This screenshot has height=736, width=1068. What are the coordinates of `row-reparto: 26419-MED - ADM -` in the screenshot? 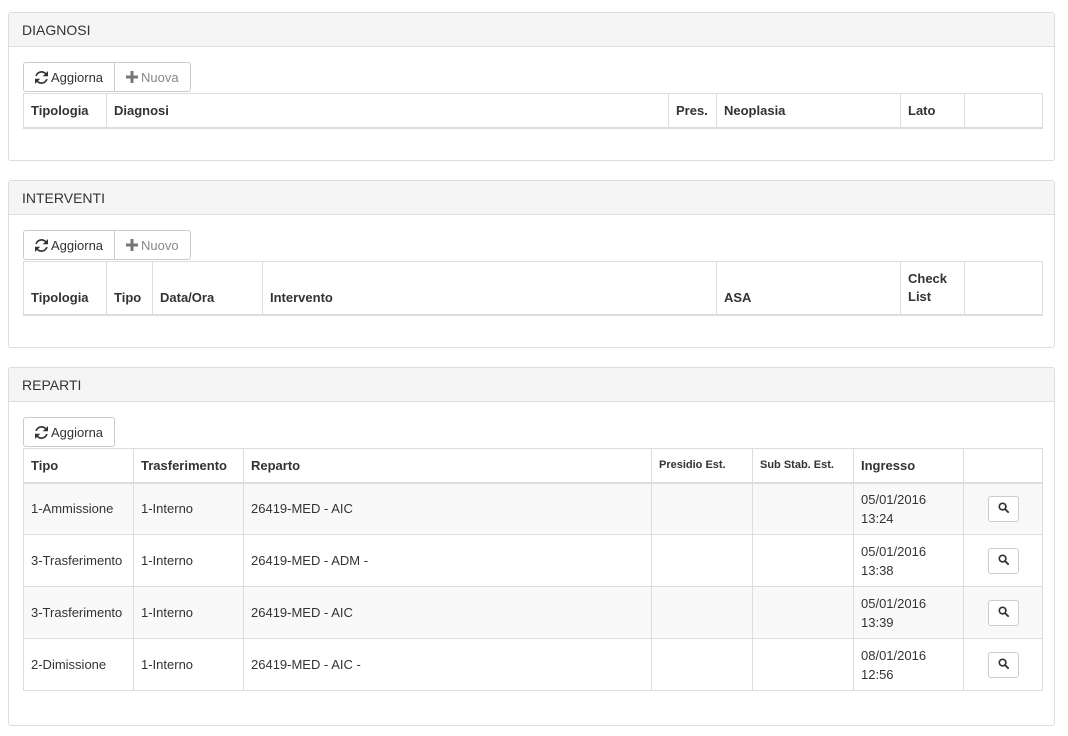 It's located at (447, 560).